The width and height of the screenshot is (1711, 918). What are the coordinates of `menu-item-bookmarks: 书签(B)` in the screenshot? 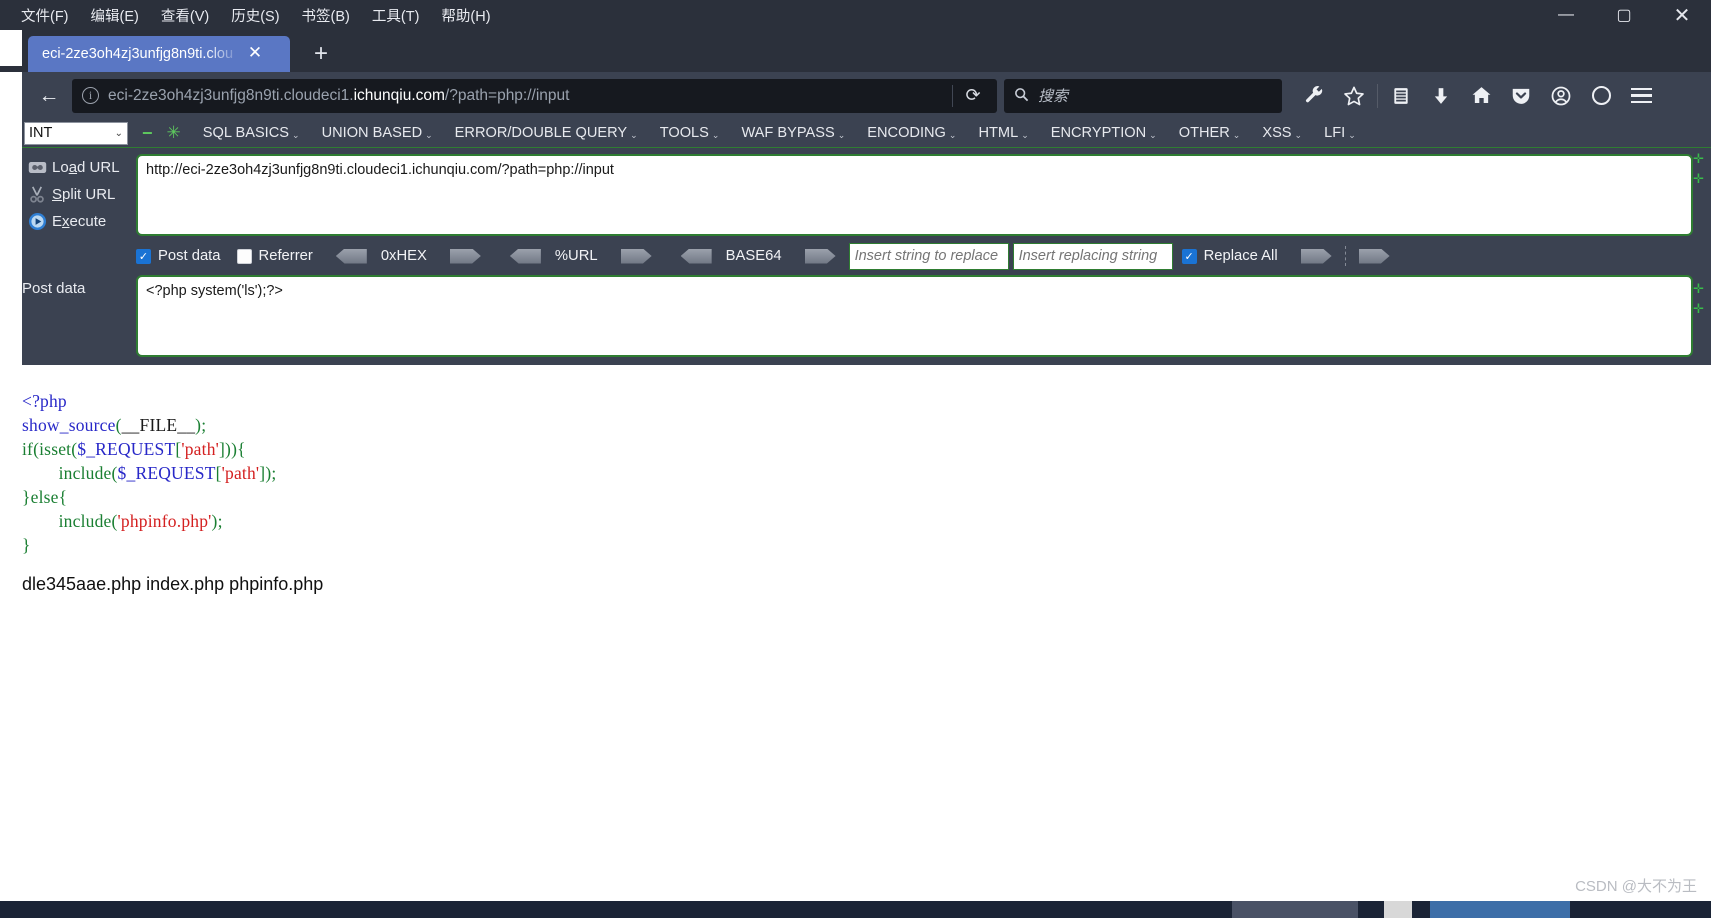 It's located at (326, 15).